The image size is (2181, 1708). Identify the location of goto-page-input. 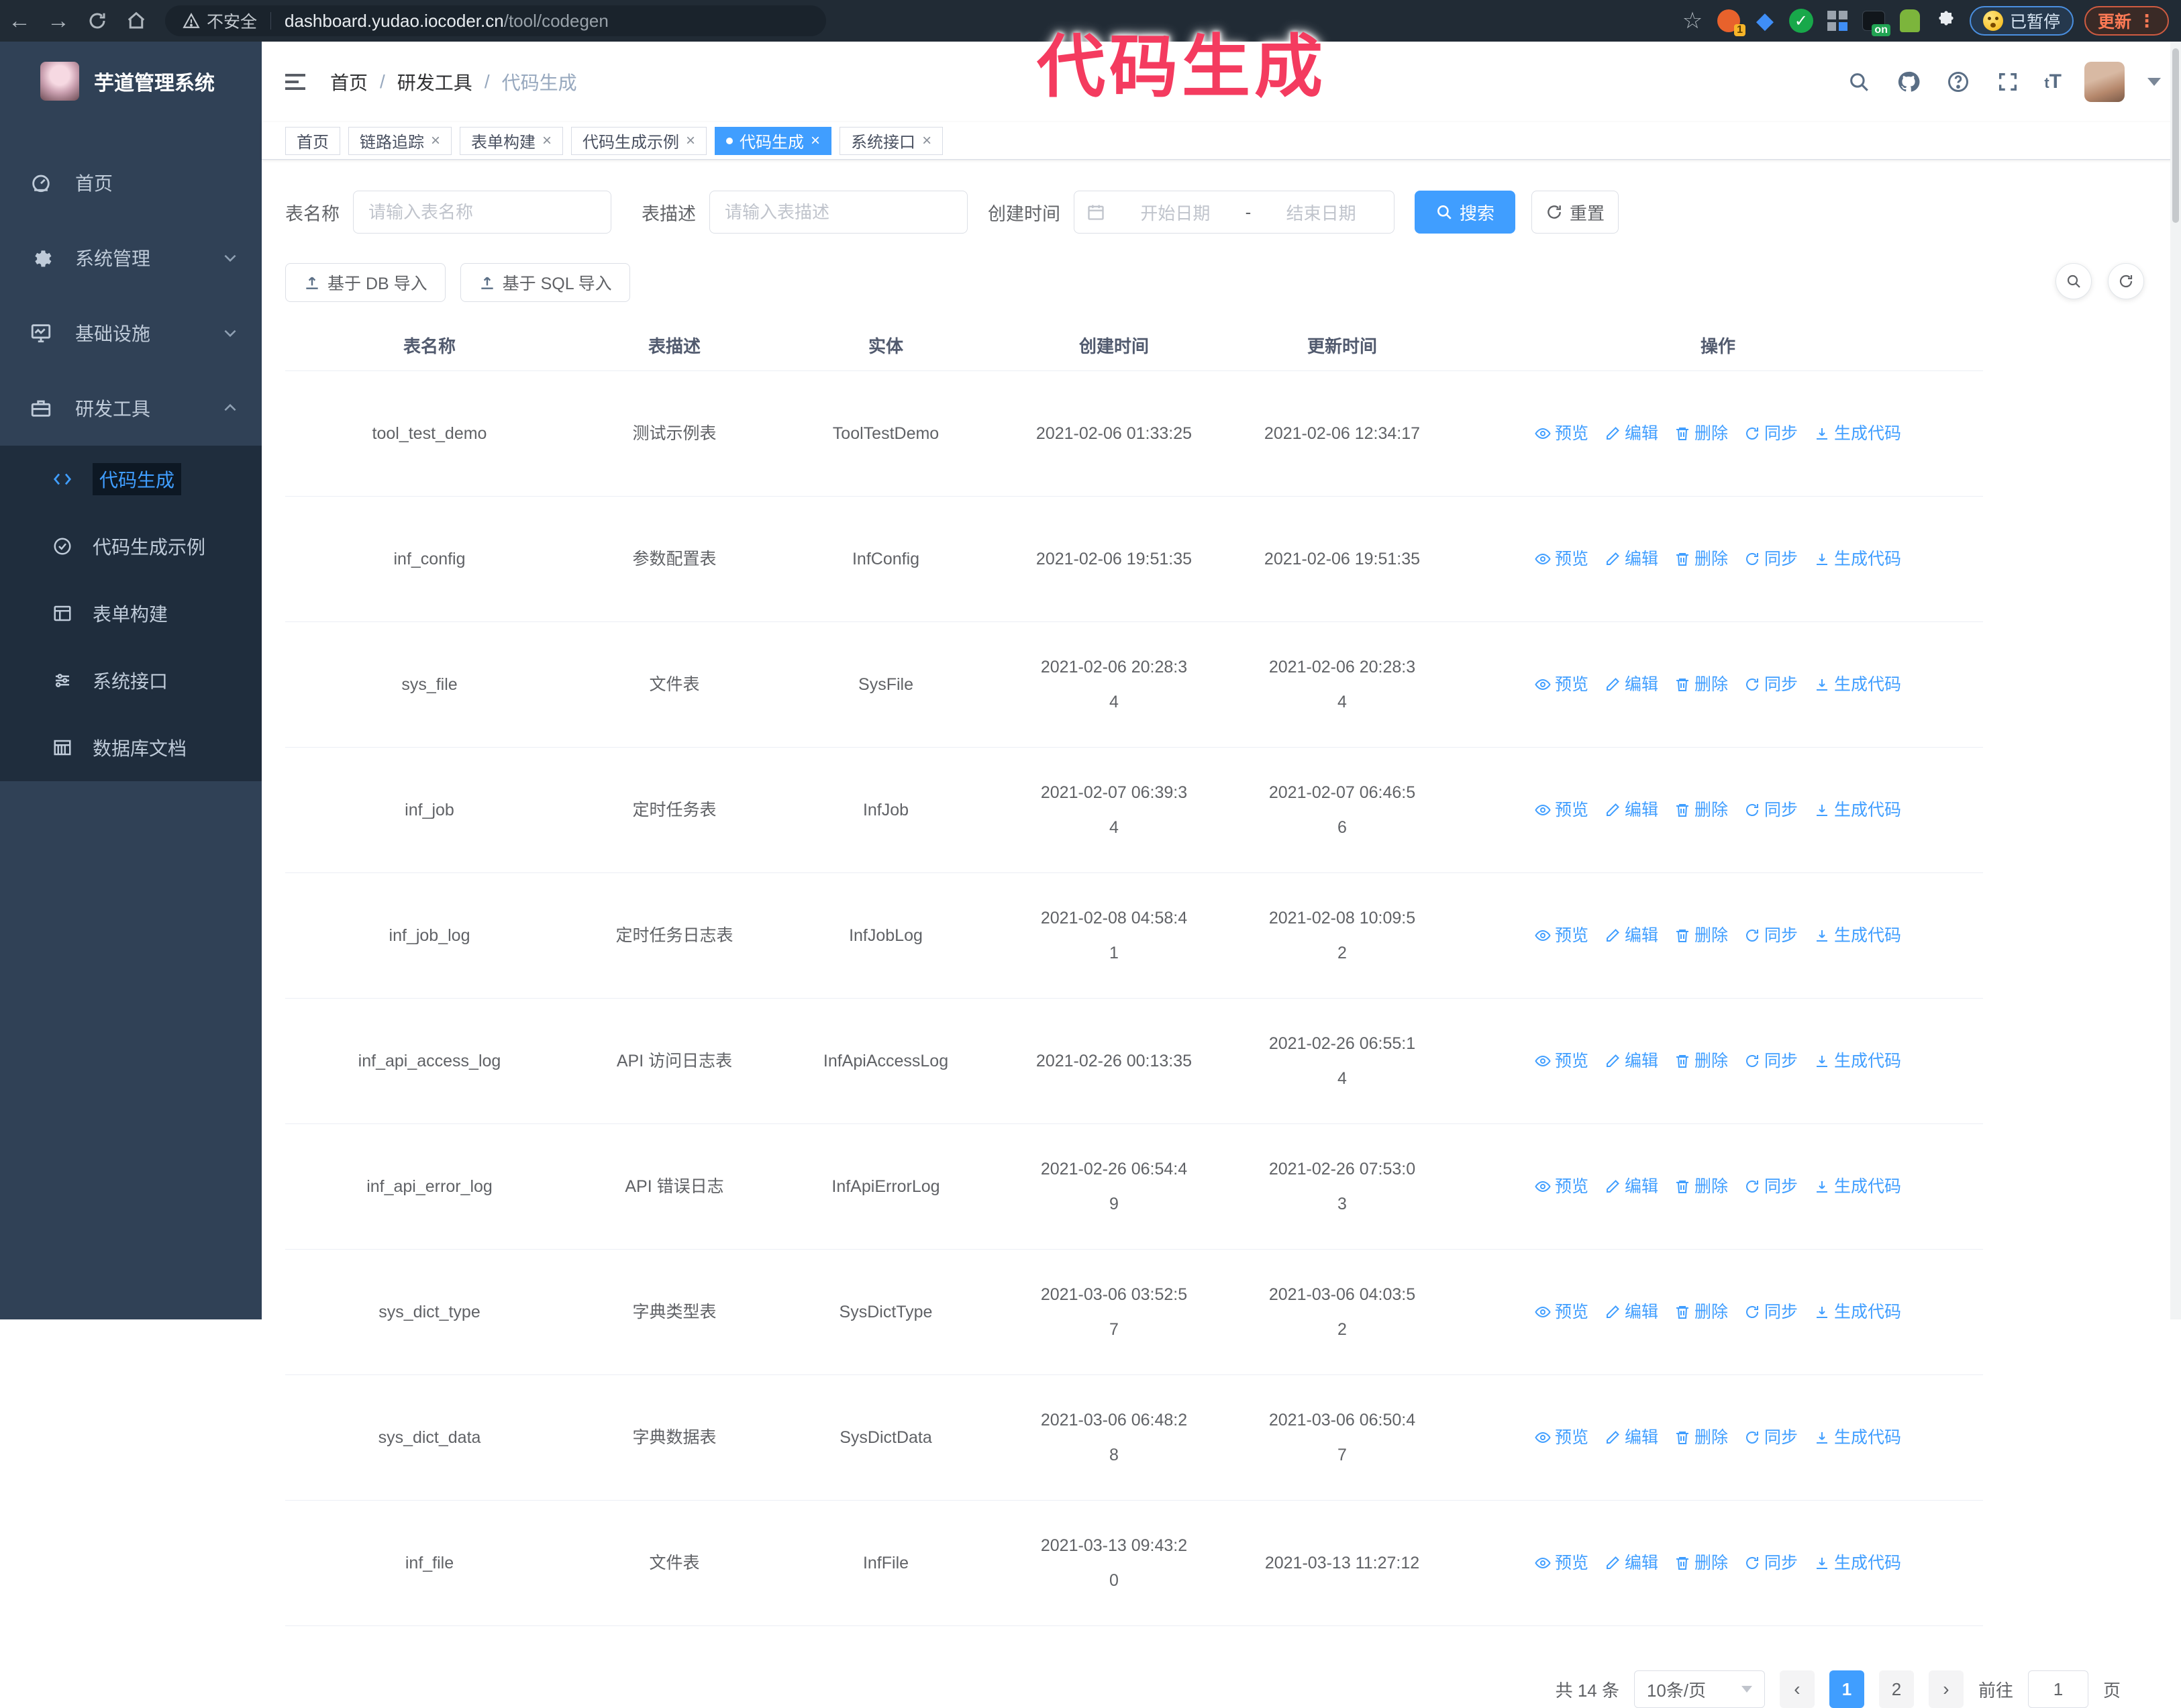
(2057, 1689).